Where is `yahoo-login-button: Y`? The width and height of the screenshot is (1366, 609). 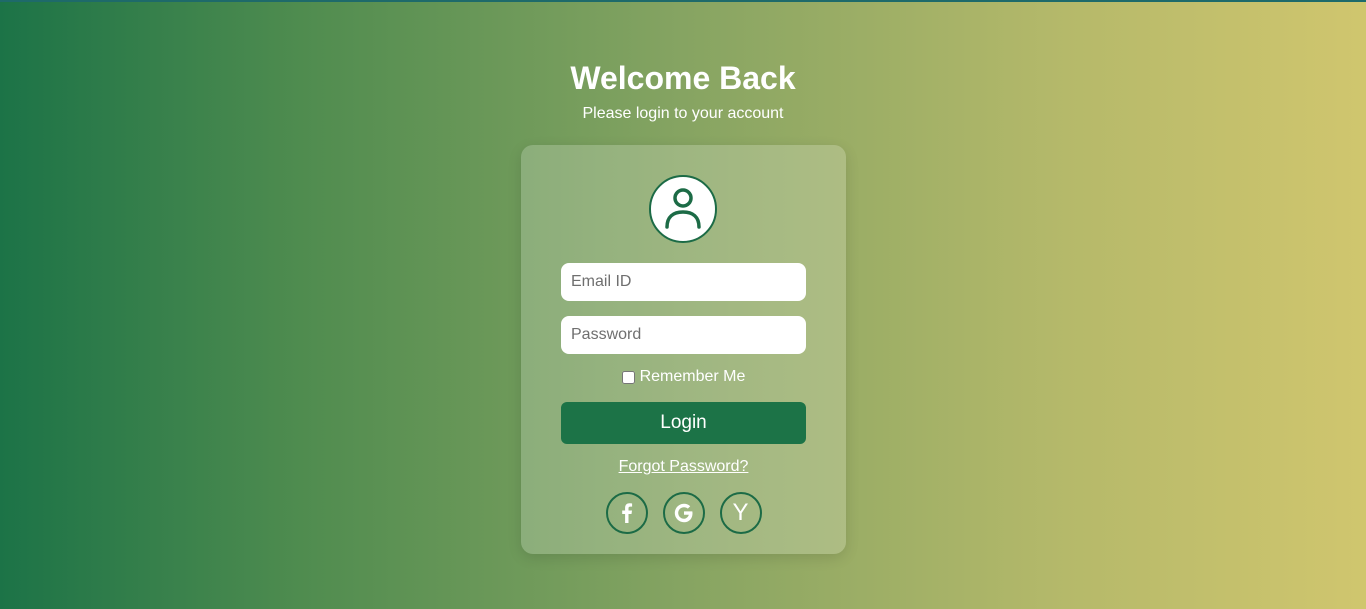
yahoo-login-button: Y is located at coordinates (740, 513).